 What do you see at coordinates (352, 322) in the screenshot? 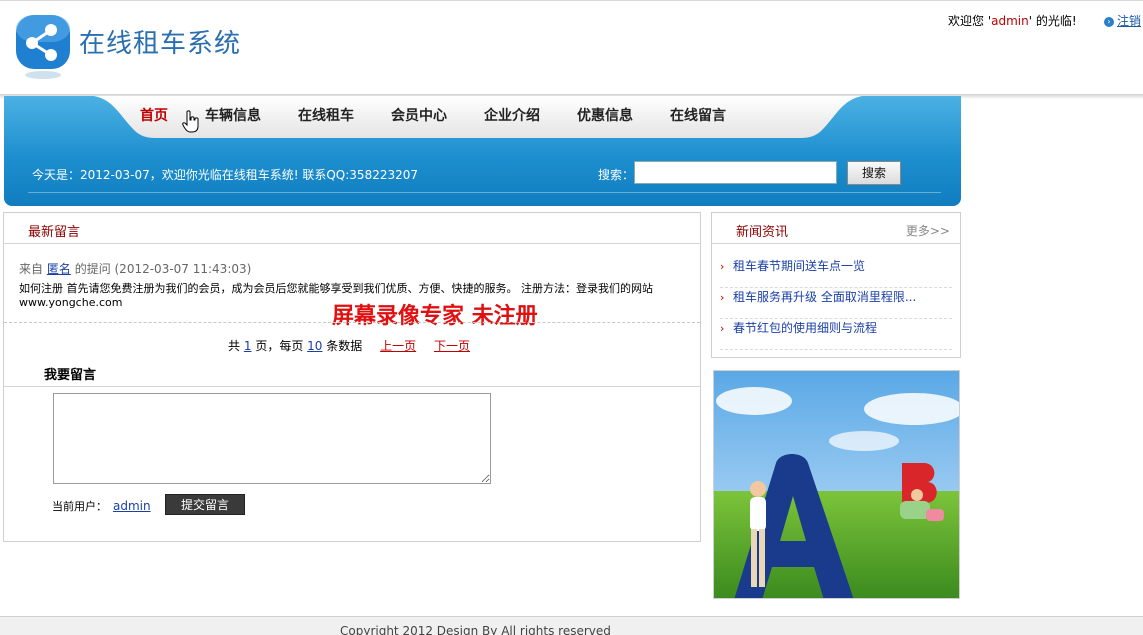
I see `message-divider` at bounding box center [352, 322].